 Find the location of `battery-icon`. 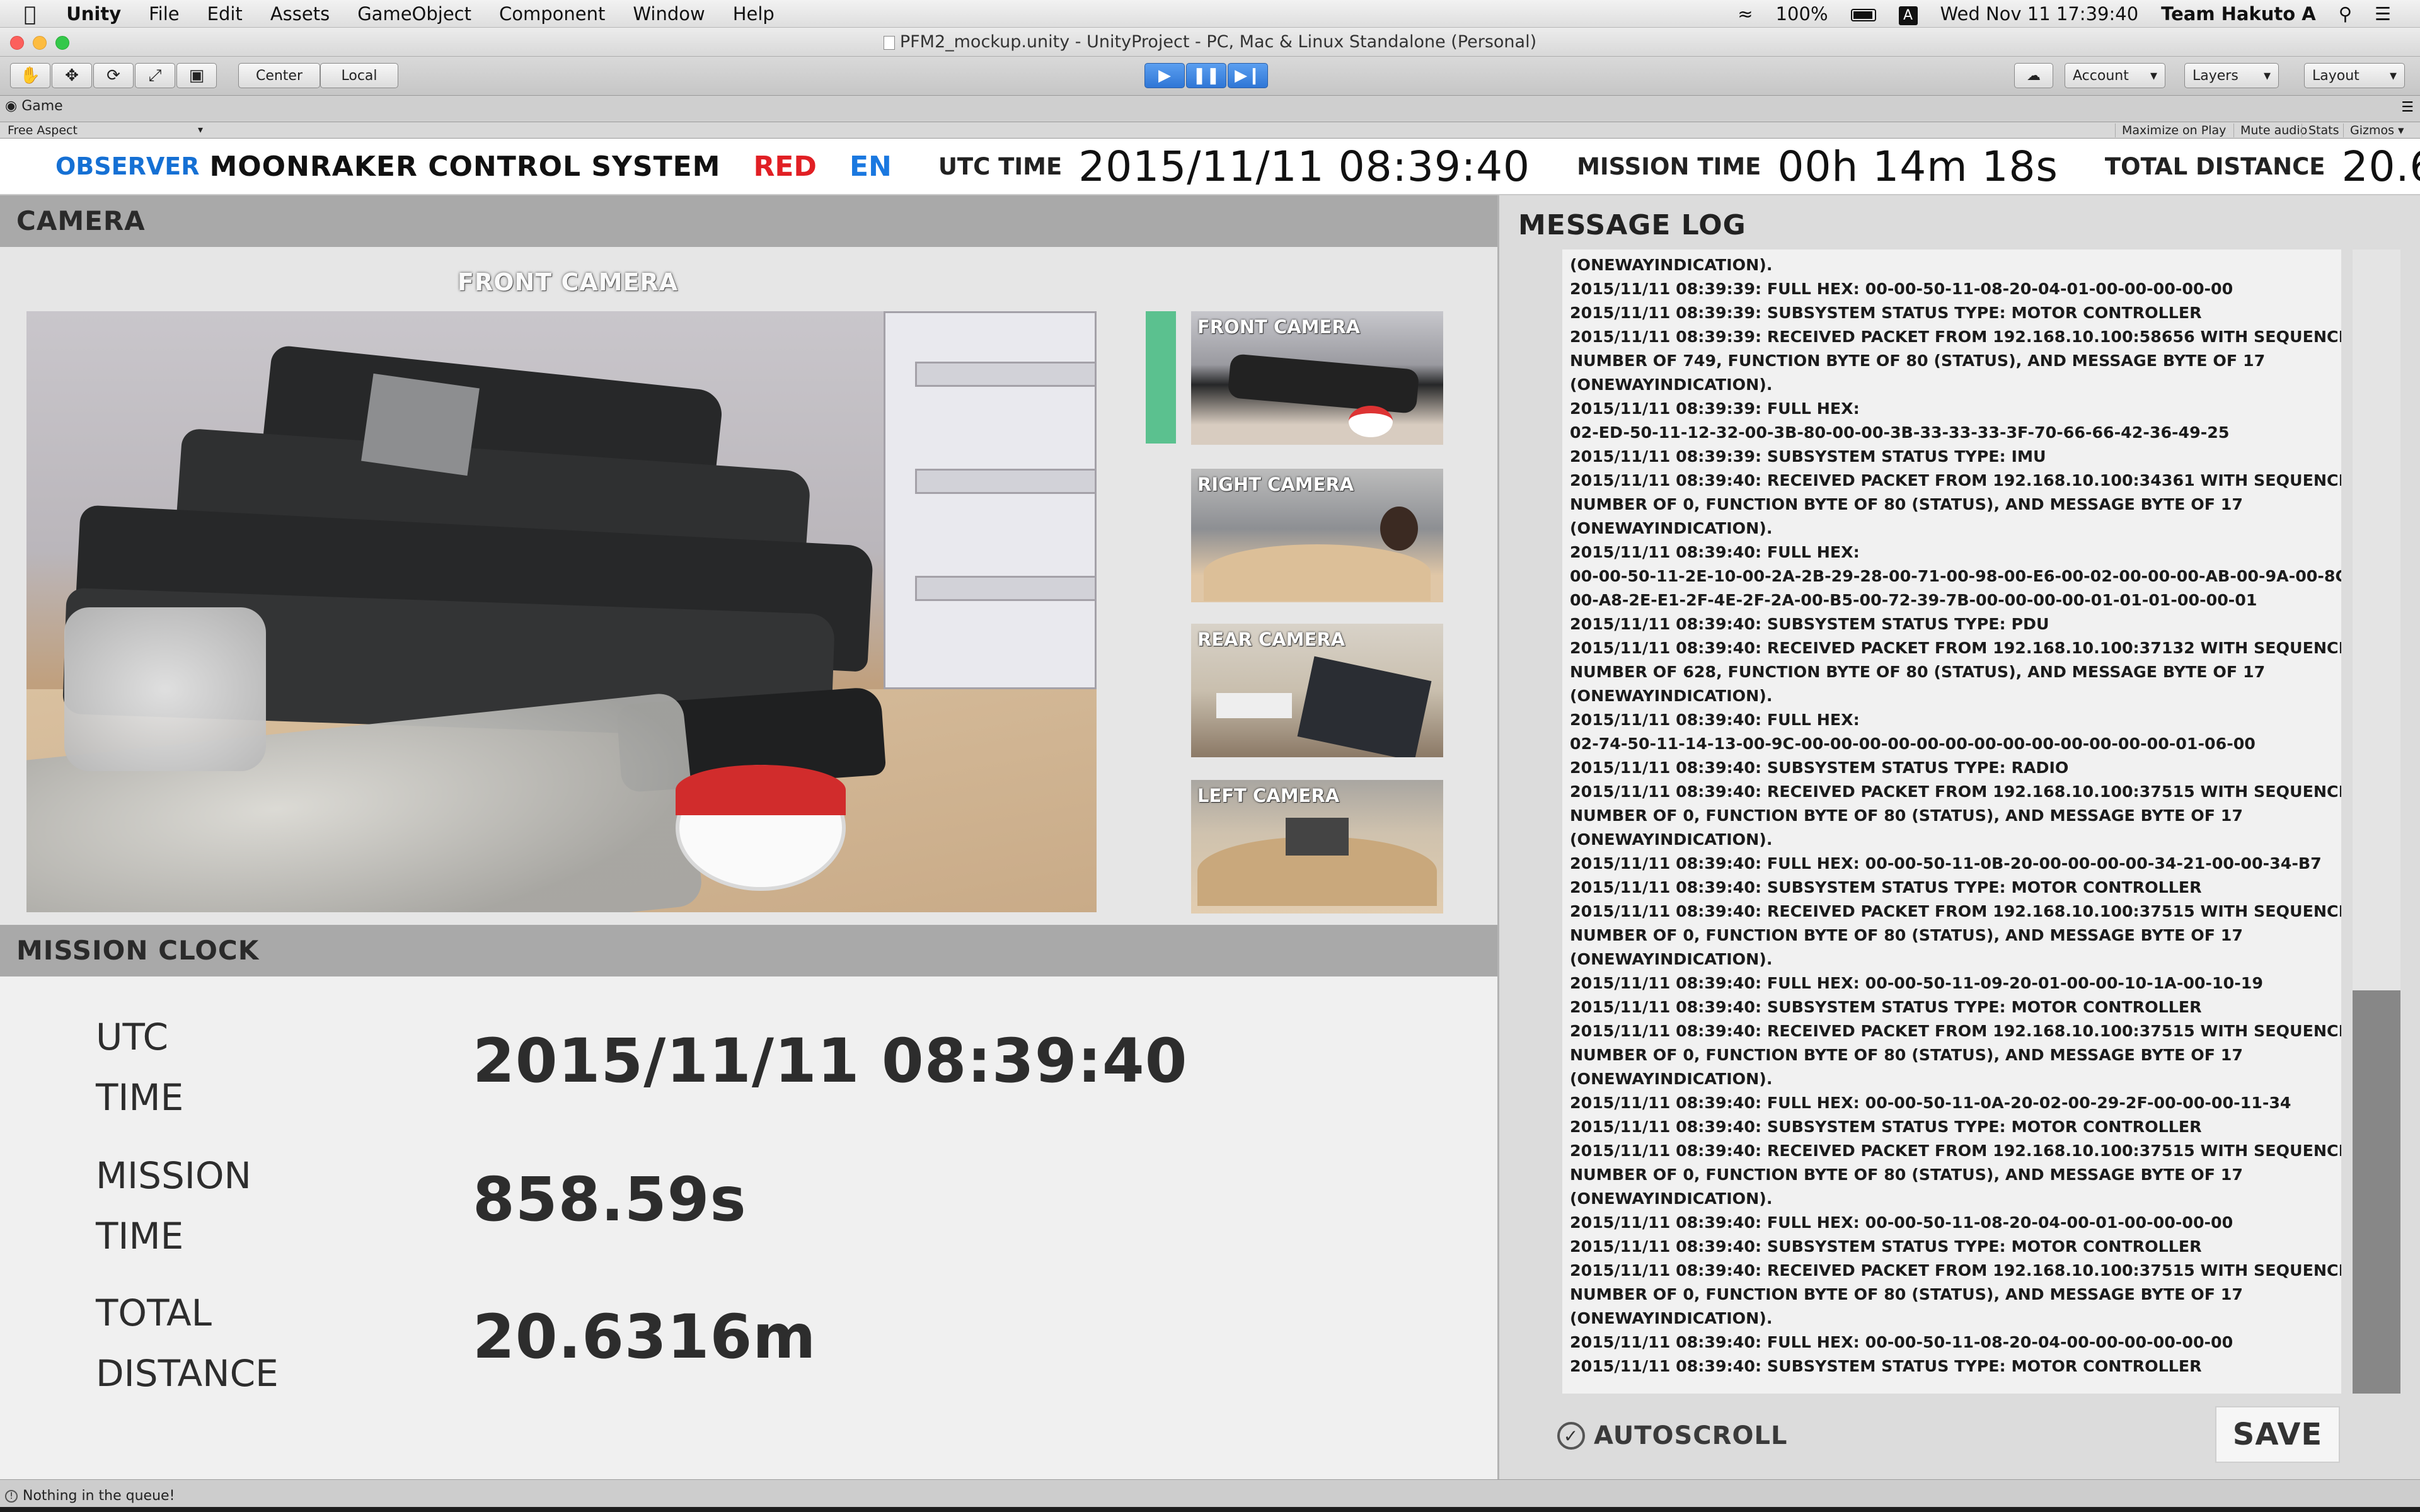

battery-icon is located at coordinates (1864, 14).